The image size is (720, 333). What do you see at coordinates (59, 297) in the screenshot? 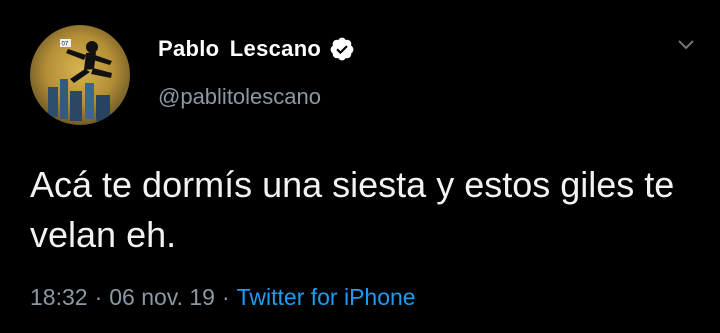
I see `tweet-time: 18:32` at bounding box center [59, 297].